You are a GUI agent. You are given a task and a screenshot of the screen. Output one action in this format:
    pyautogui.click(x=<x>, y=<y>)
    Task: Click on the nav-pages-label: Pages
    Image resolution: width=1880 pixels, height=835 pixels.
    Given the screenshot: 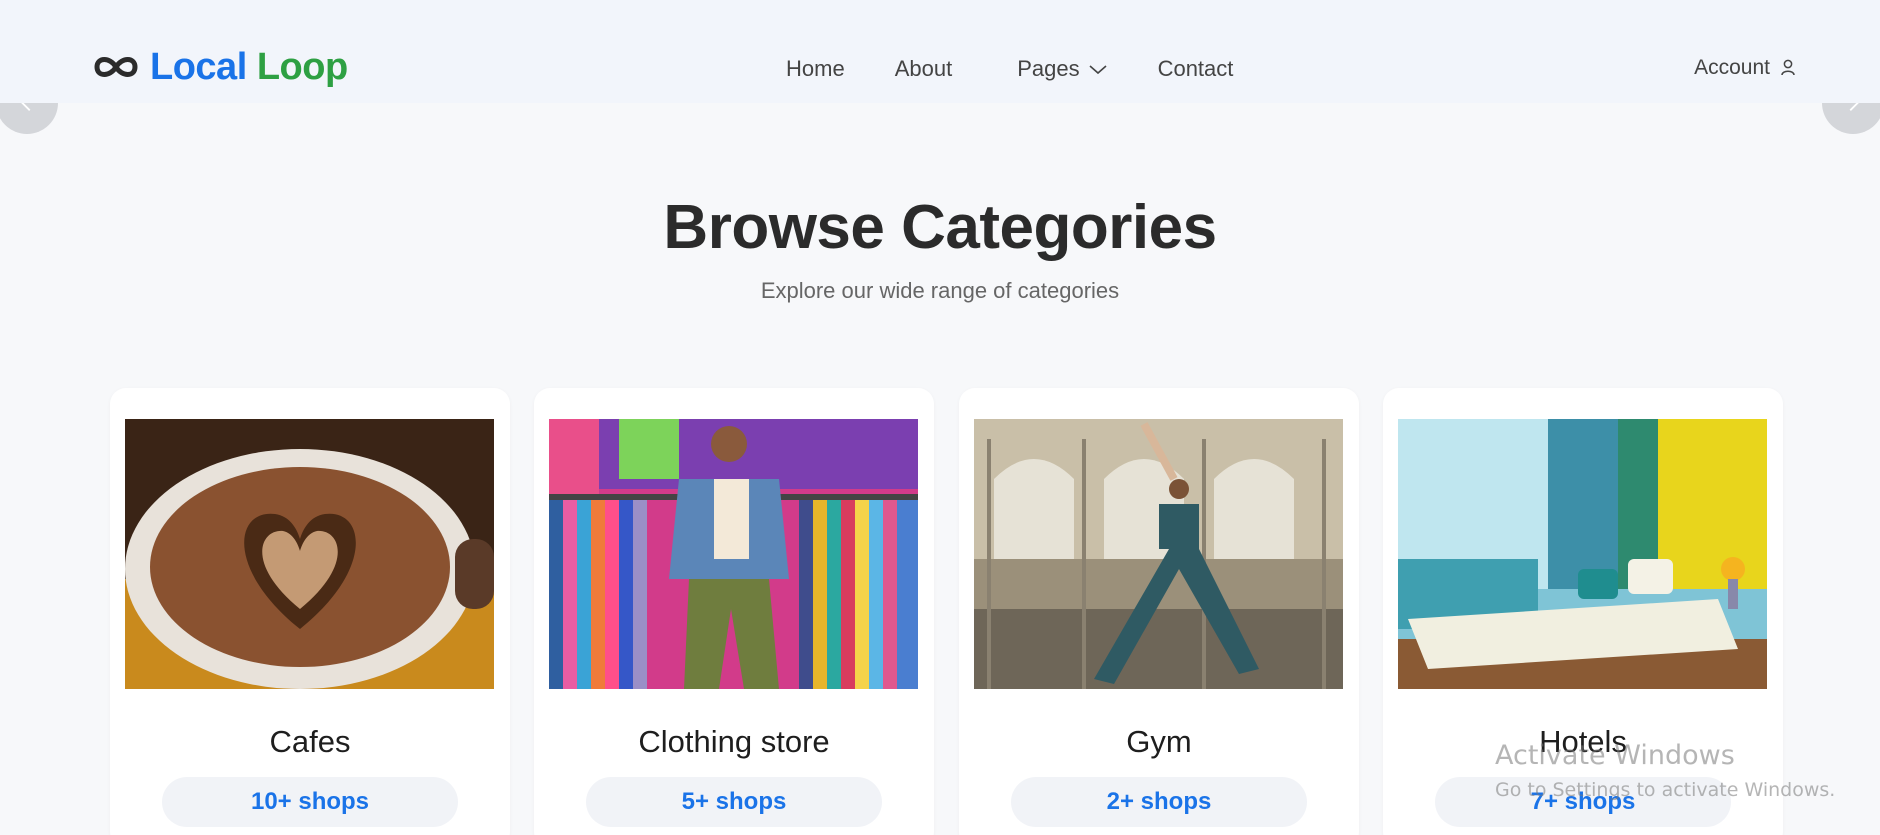 What is the action you would take?
    pyautogui.click(x=1048, y=68)
    